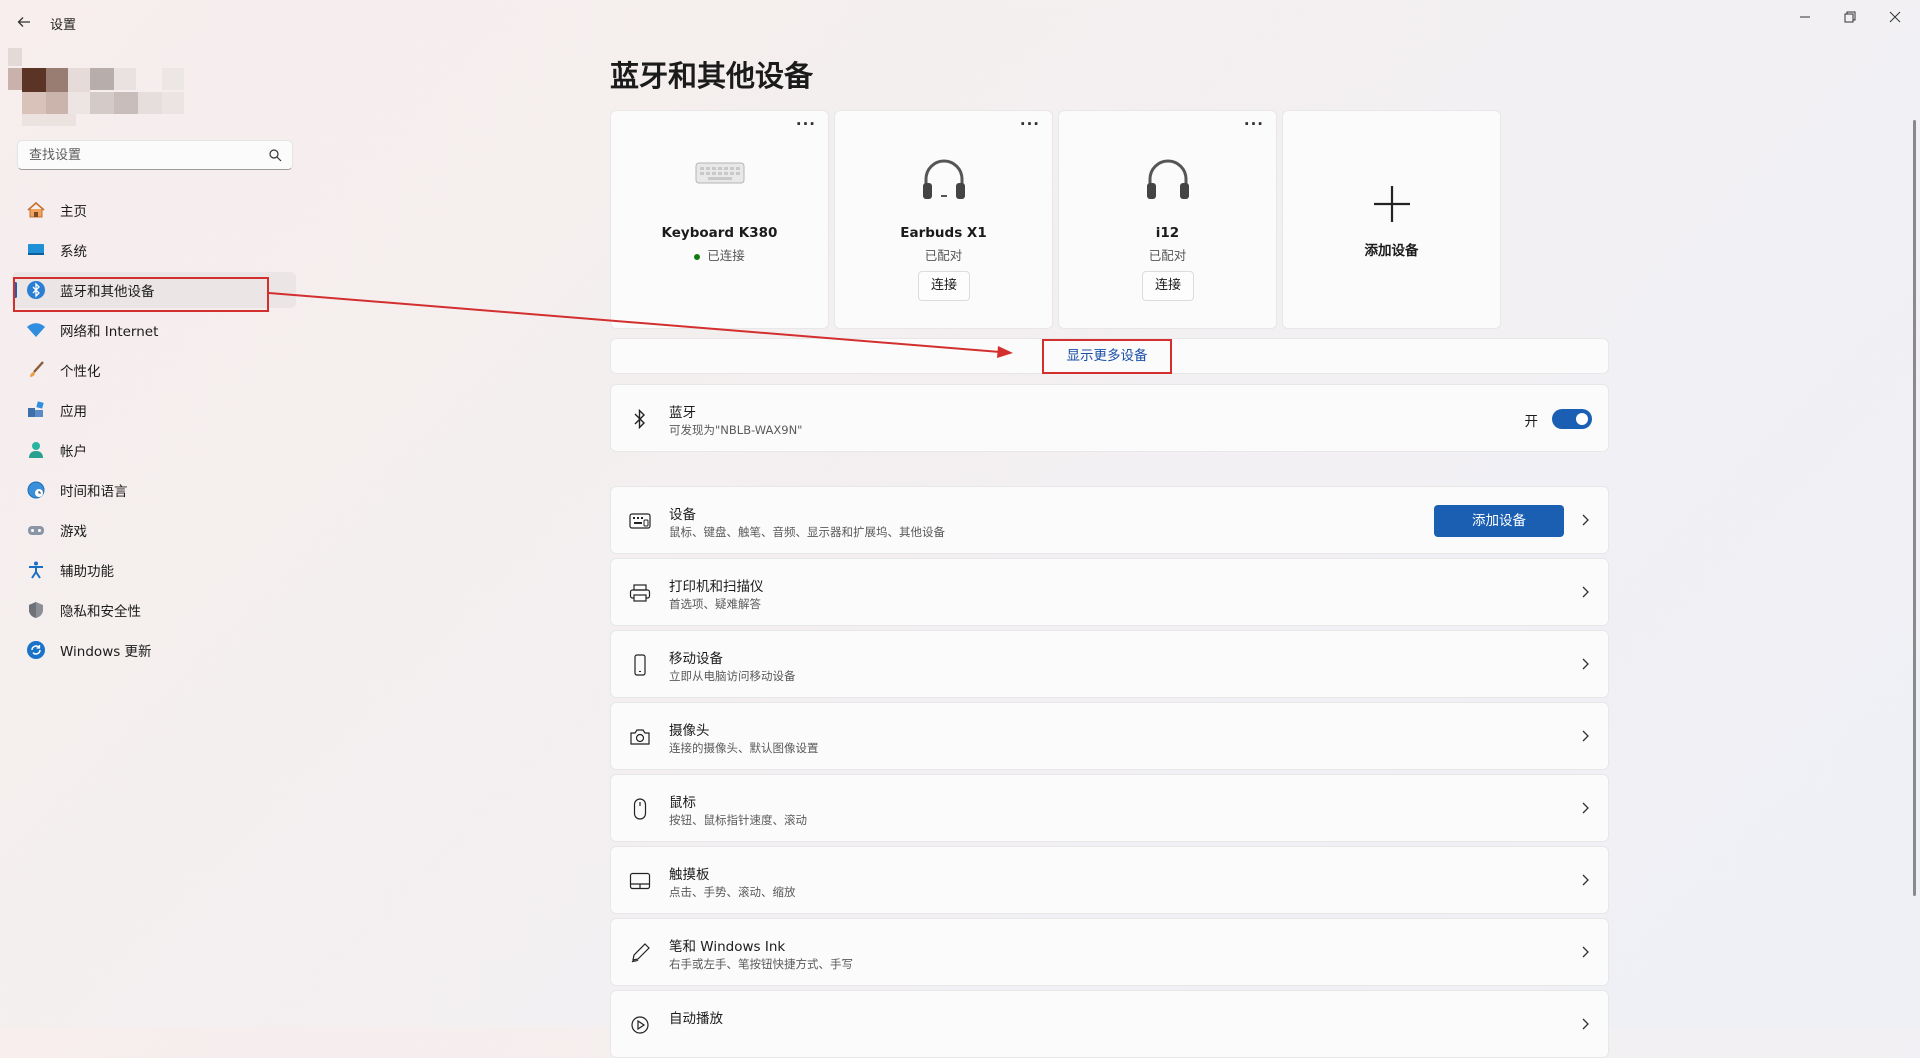 The height and width of the screenshot is (1058, 1920). I want to click on row-subtitle: 首选项、疑难解答, so click(715, 604).